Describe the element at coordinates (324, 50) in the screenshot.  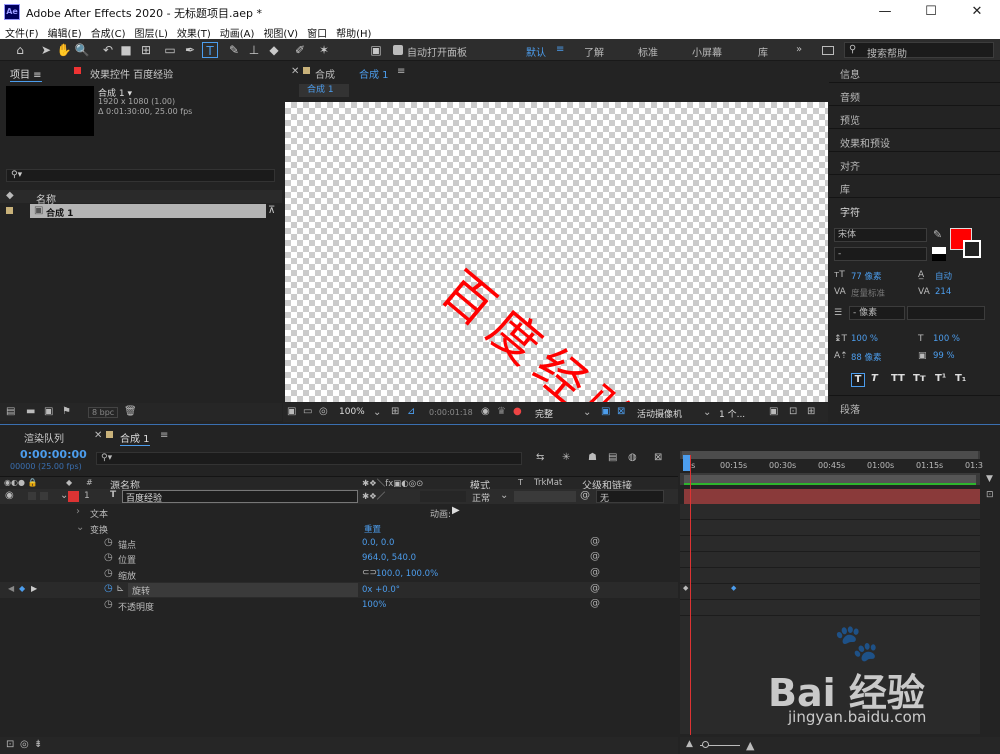
I see `puppet-pin-tool-icon: ✶` at that location.